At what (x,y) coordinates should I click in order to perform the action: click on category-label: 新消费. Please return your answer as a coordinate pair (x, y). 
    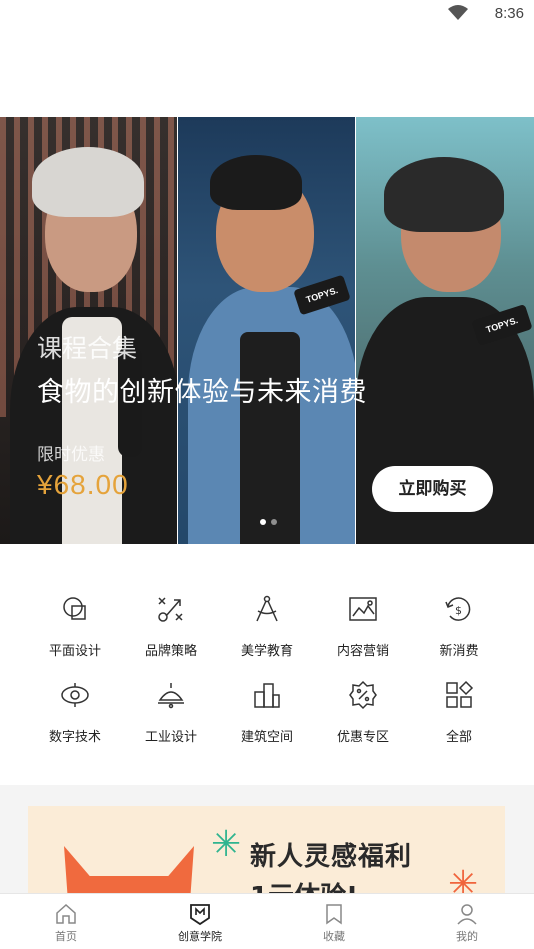
    Looking at the image, I should click on (459, 651).